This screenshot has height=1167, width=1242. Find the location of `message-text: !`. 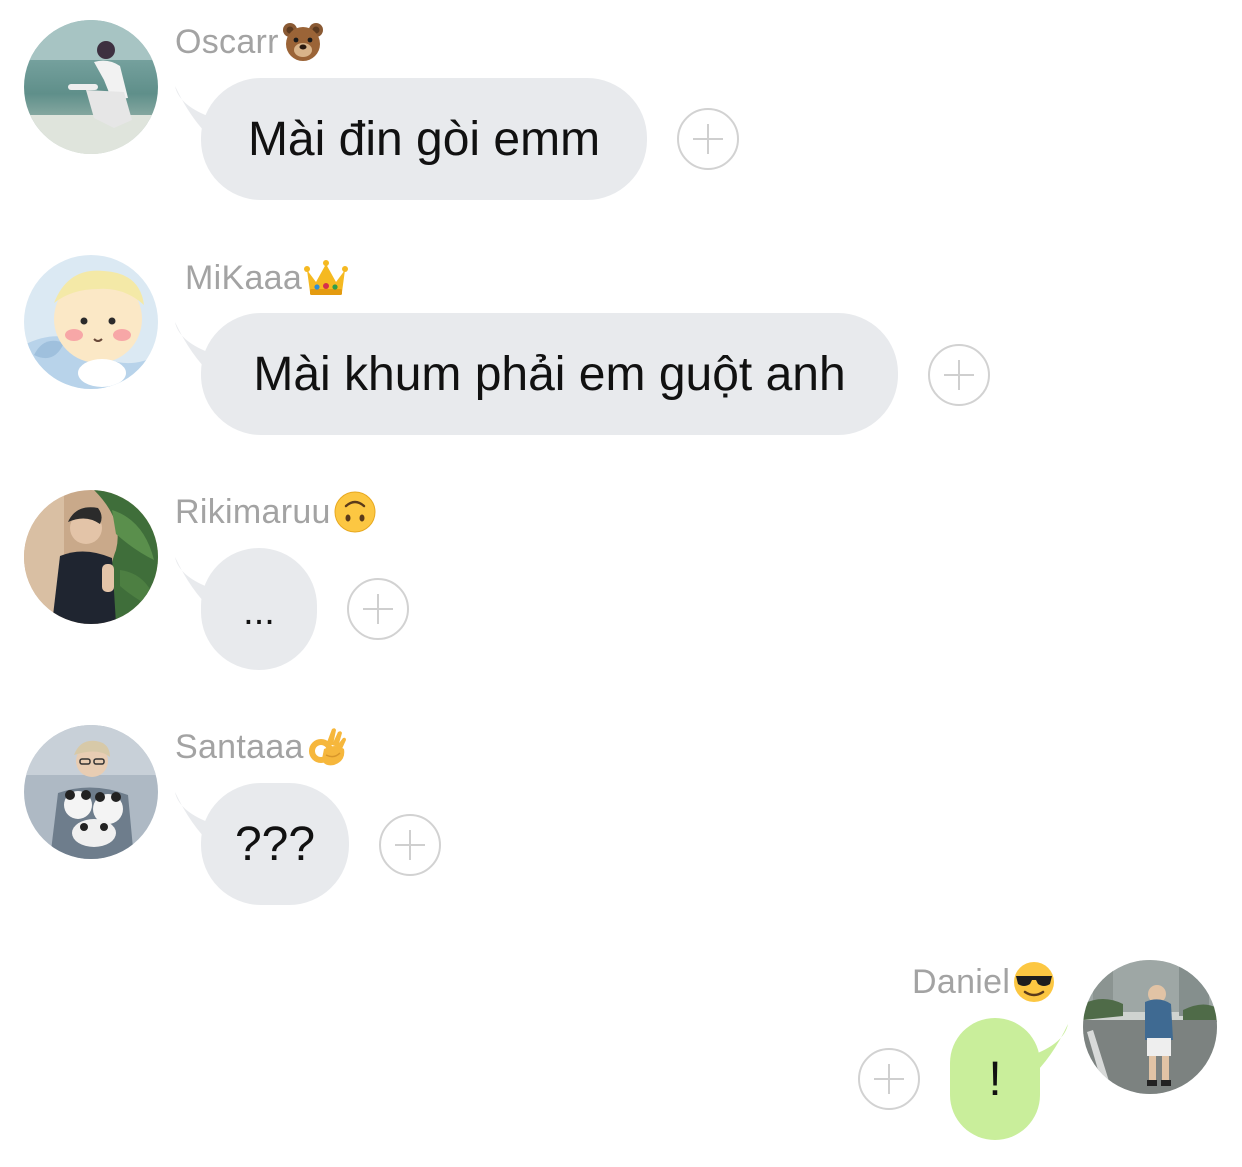

message-text: ! is located at coordinates (995, 1079).